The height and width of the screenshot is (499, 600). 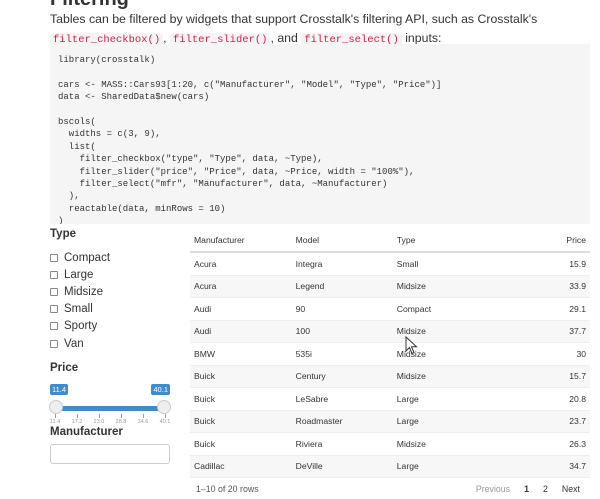 What do you see at coordinates (545, 309) in the screenshot?
I see `cell-price: 29.1` at bounding box center [545, 309].